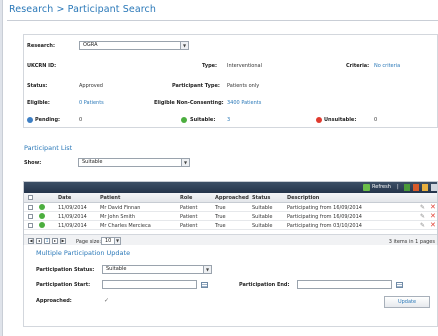 This screenshot has height=336, width=438. Describe the element at coordinates (125, 226) in the screenshot. I see `cell-patient: Mr Charles Mercieca` at that location.